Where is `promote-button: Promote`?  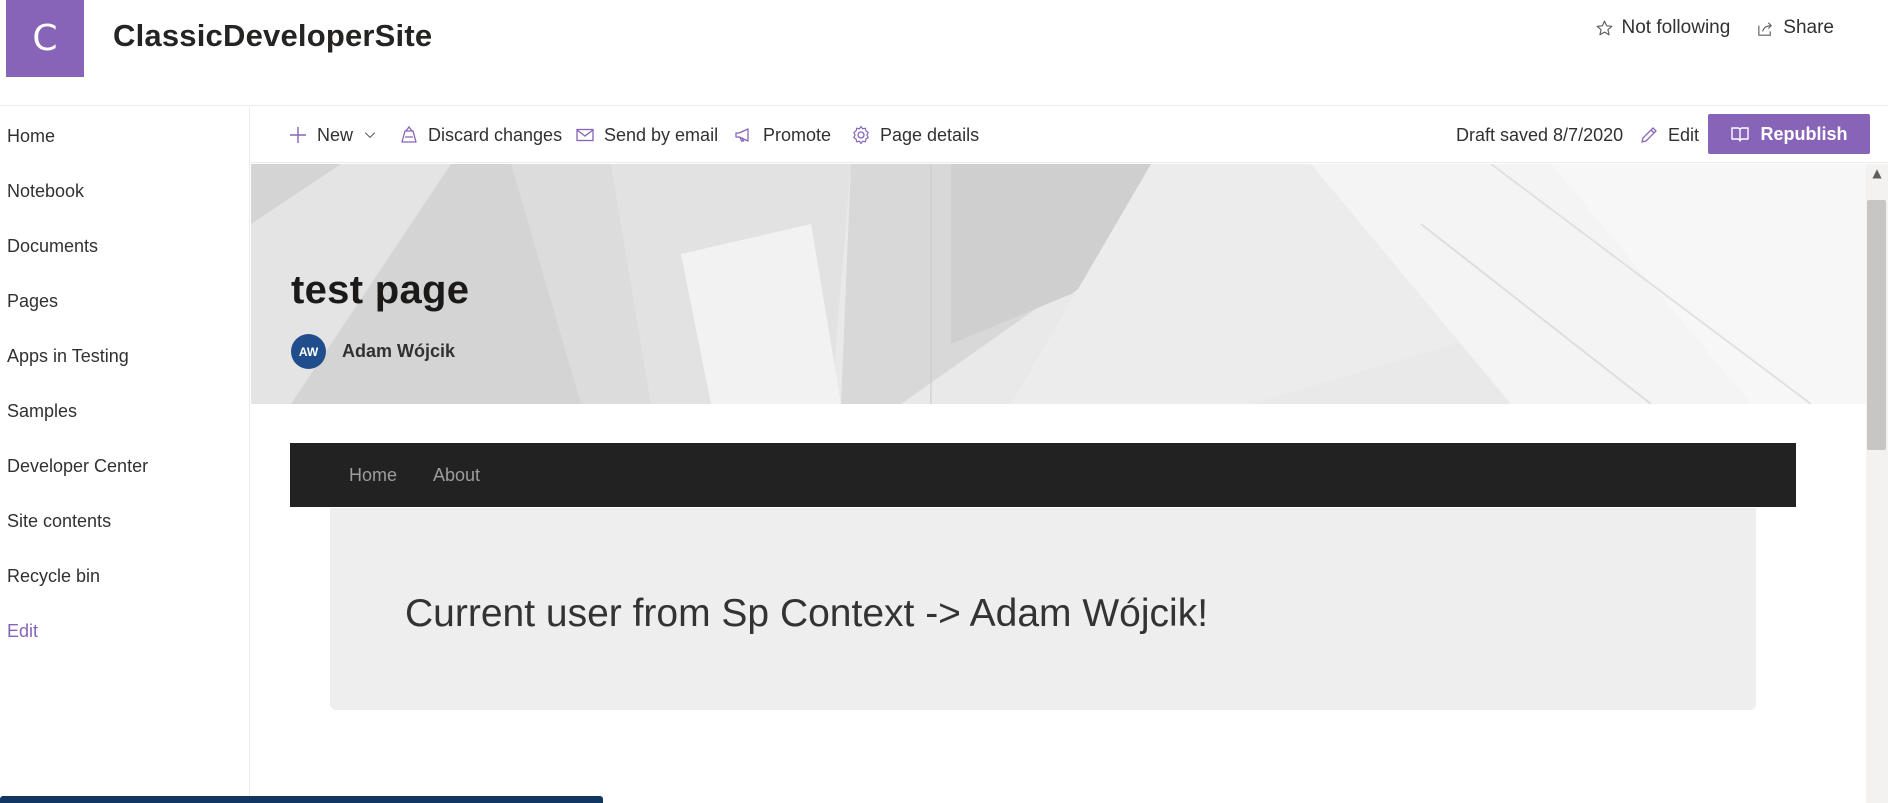 promote-button: Promote is located at coordinates (782, 135).